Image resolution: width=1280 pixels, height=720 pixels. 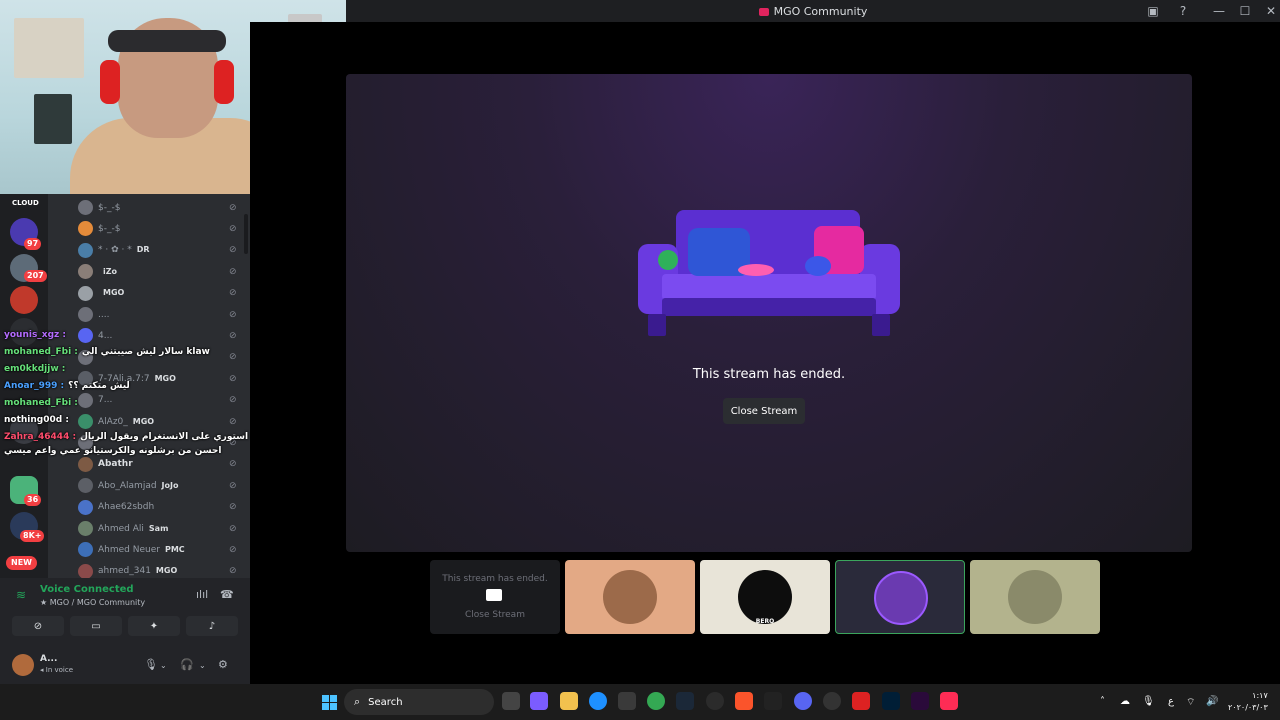 What do you see at coordinates (223, 664) in the screenshot?
I see `gear-icon: ⚙` at bounding box center [223, 664].